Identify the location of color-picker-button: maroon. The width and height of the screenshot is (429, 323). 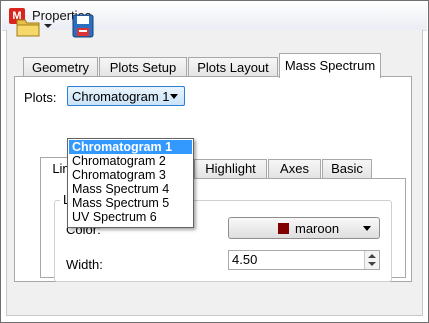
(304, 228).